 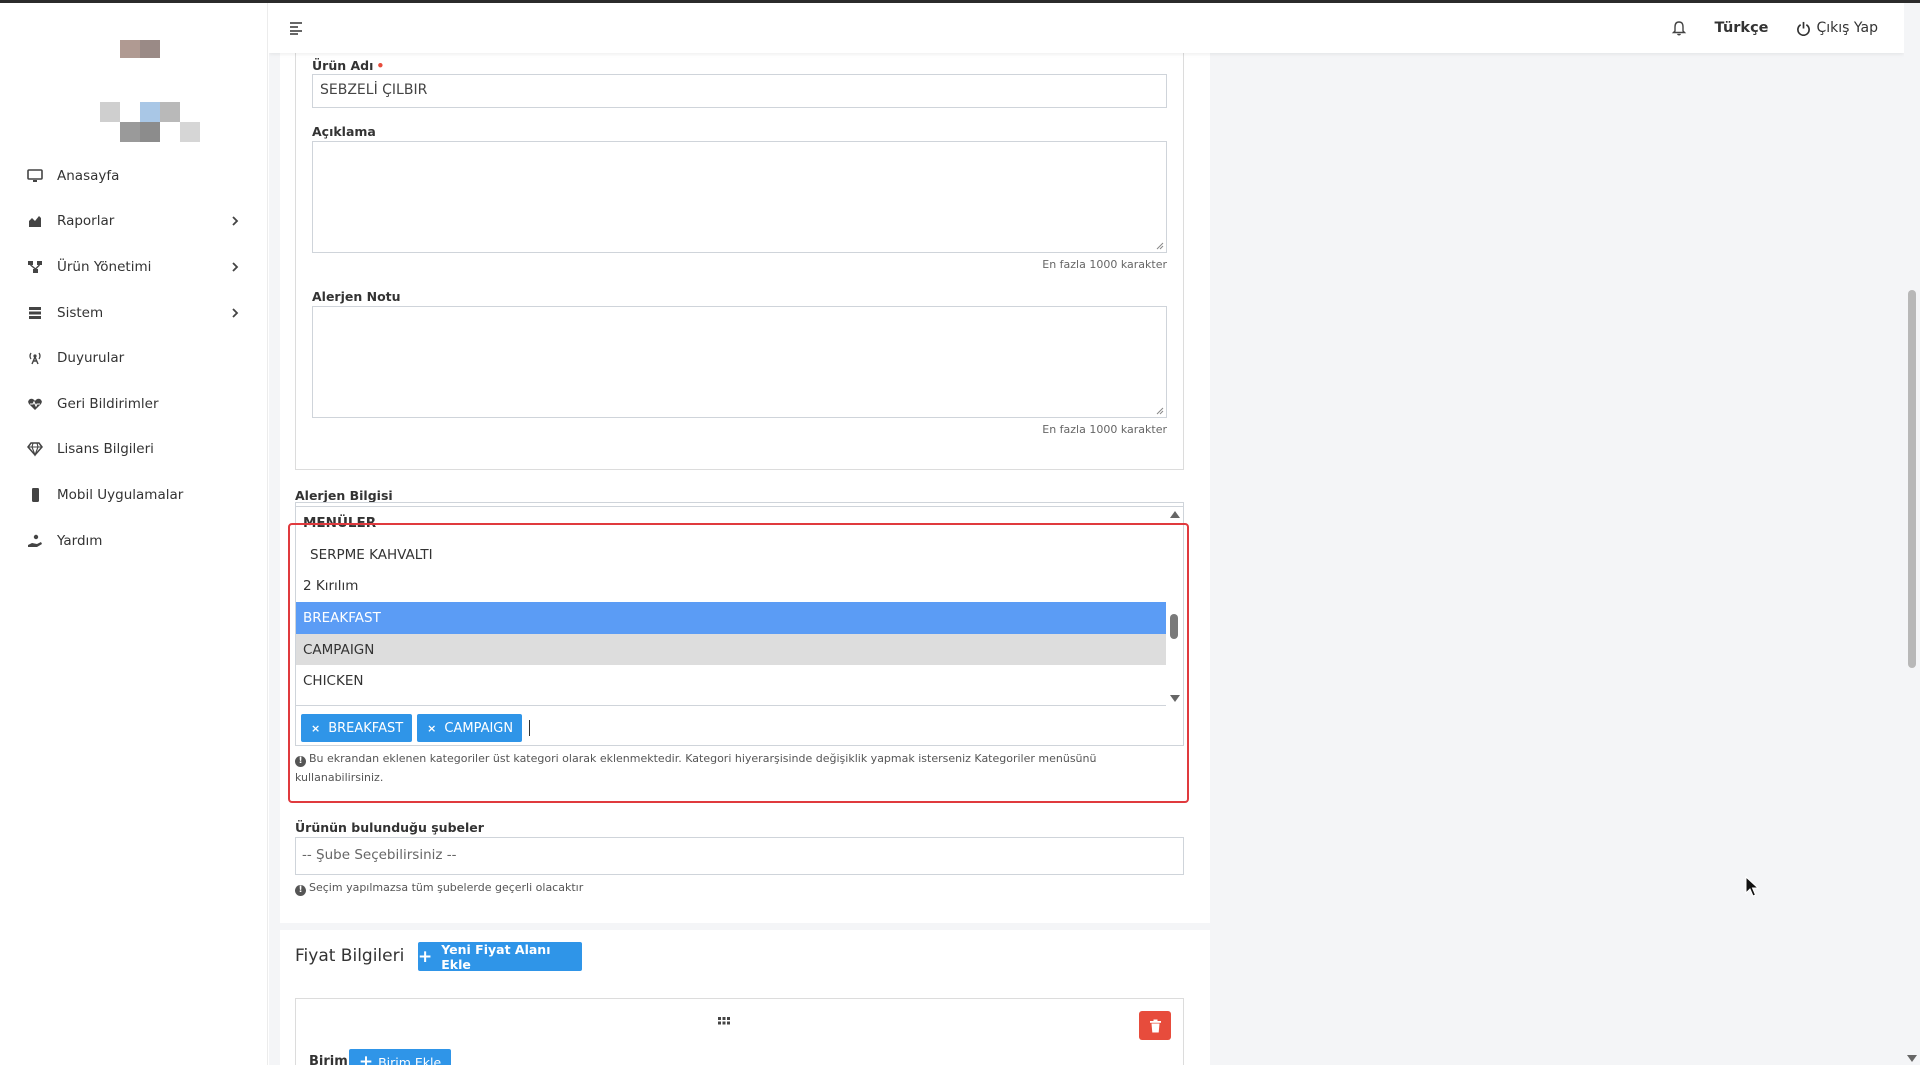 What do you see at coordinates (1803, 28) in the screenshot?
I see `power-icon` at bounding box center [1803, 28].